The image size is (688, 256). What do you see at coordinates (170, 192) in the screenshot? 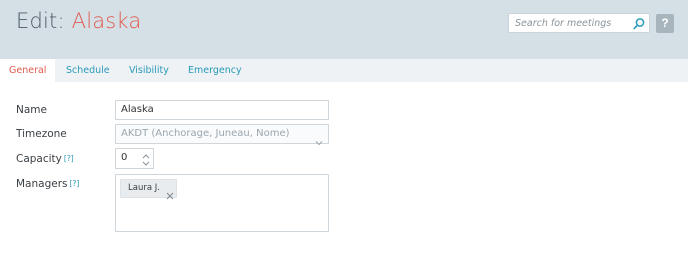
I see `close-icon` at bounding box center [170, 192].